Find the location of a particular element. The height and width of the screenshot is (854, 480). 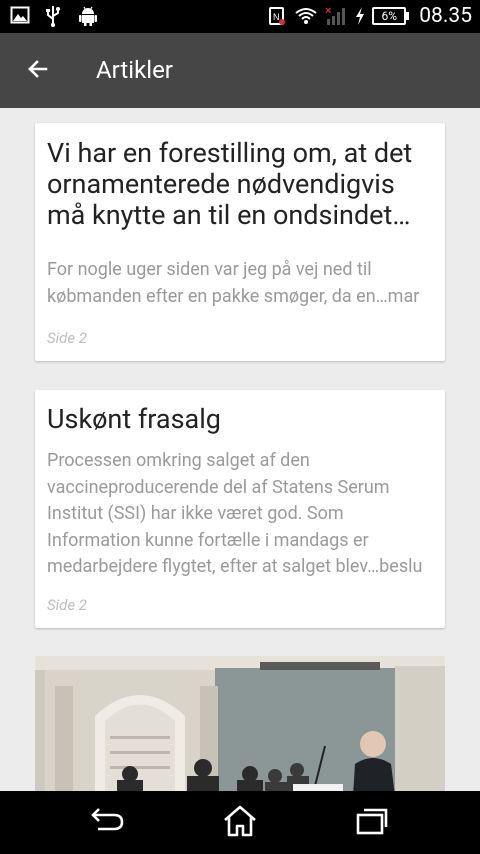

article-image-card is located at coordinates (240, 723).